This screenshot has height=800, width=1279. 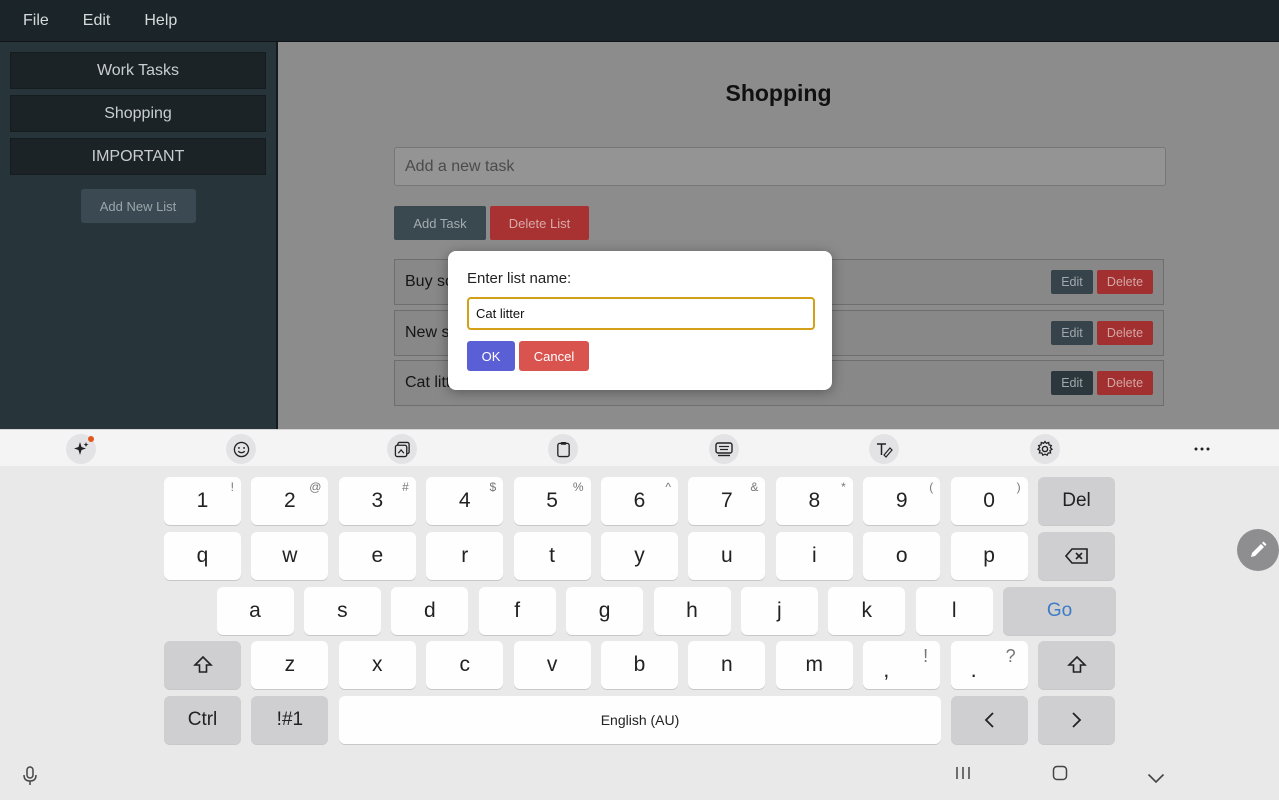 I want to click on key-1: 1!, so click(x=202, y=501).